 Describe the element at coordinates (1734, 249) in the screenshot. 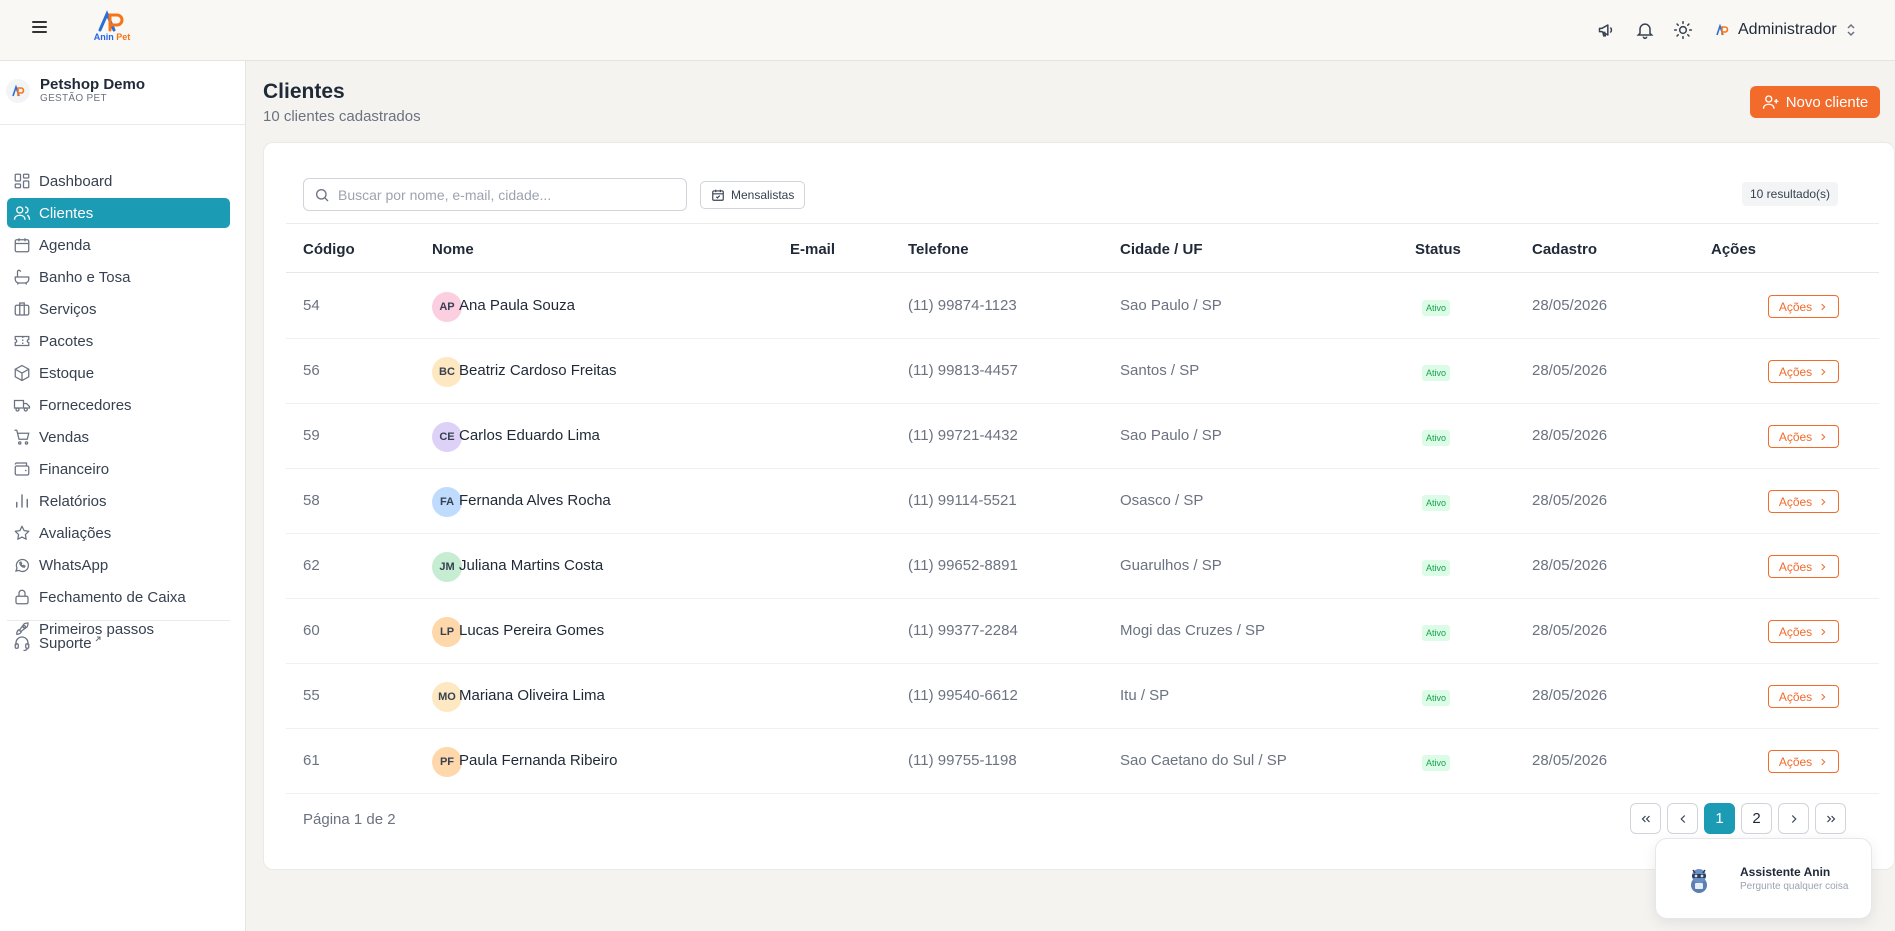

I see `column-header-acoes: Ações` at that location.